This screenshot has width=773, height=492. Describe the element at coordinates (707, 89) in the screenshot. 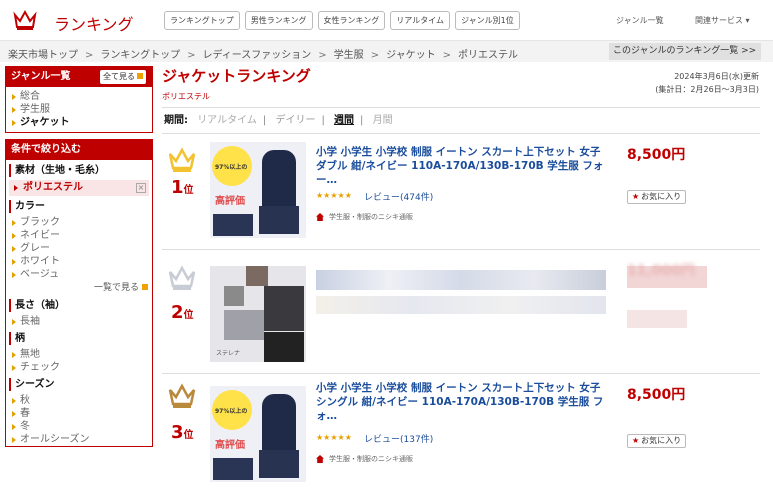

I see `period-range: (集計日：2月26日～3月3日)` at that location.